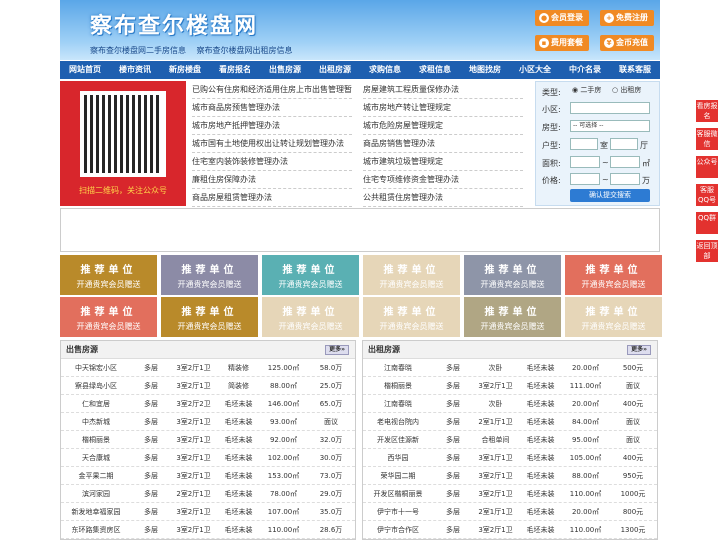 The height and width of the screenshot is (540, 720). I want to click on nav-home: 网站首页, so click(85, 70).